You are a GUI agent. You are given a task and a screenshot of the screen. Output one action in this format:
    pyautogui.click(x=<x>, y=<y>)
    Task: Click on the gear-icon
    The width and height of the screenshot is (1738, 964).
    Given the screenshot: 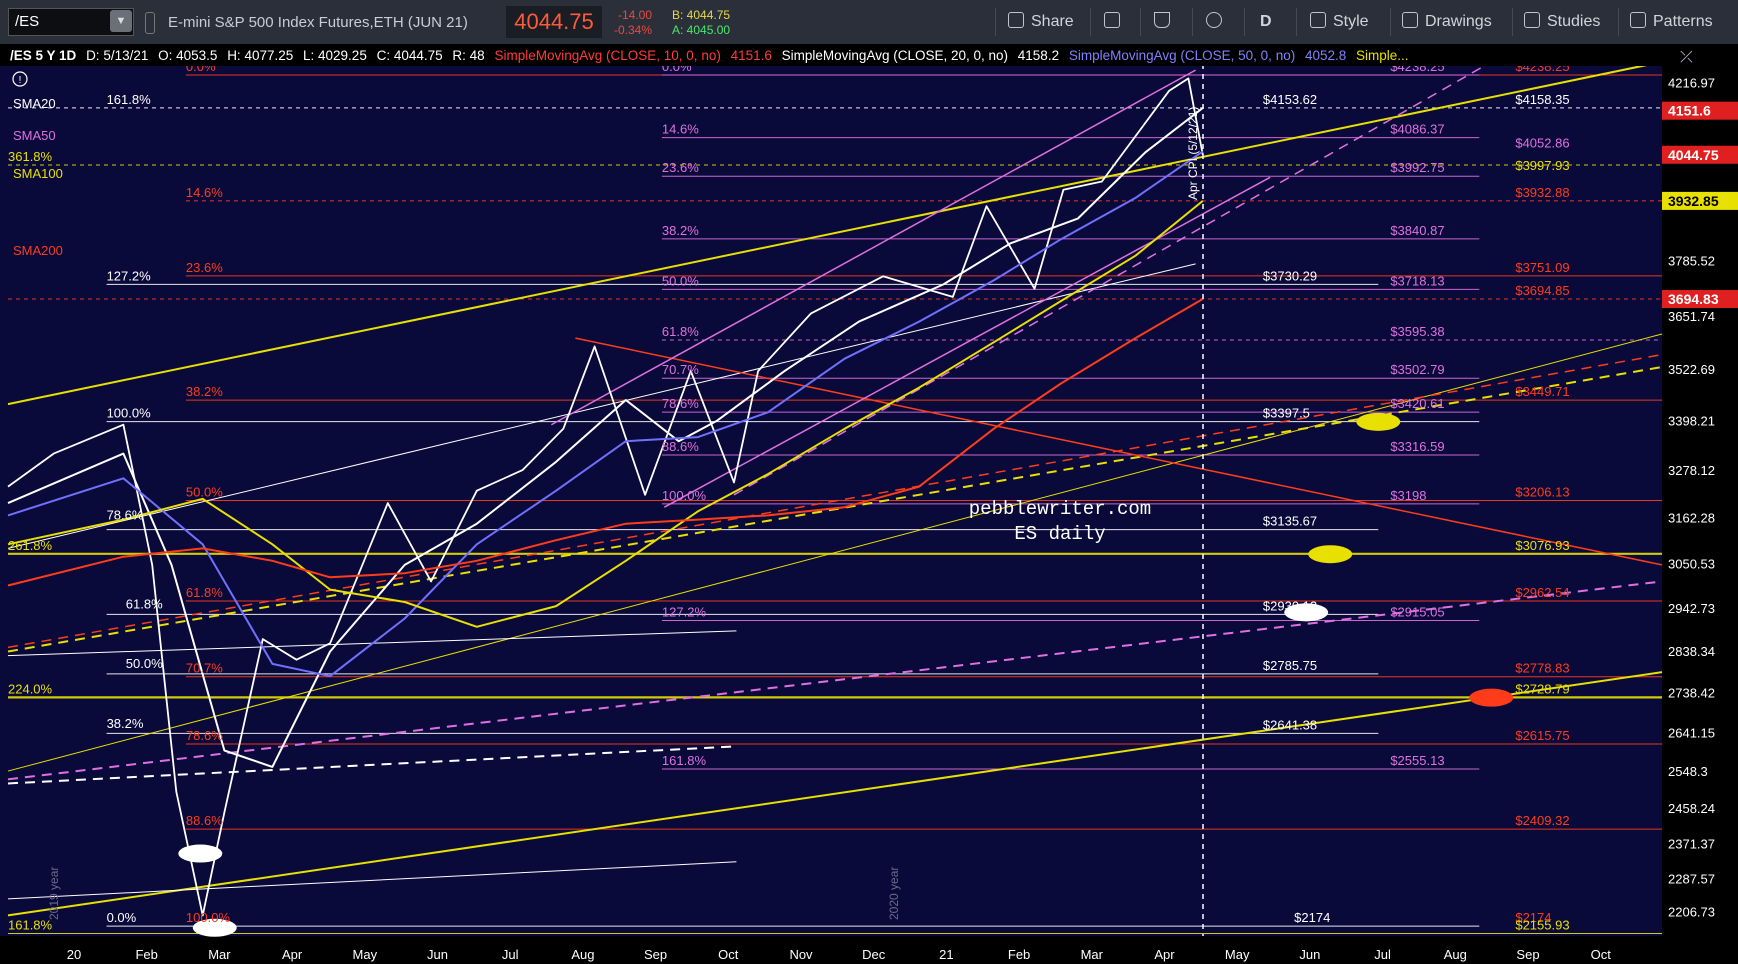 What is the action you would take?
    pyautogui.click(x=1214, y=20)
    